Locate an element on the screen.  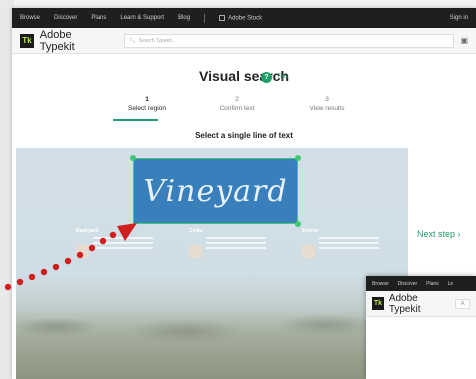
brand-name: Adobe Typekit is located at coordinates (417, 304).